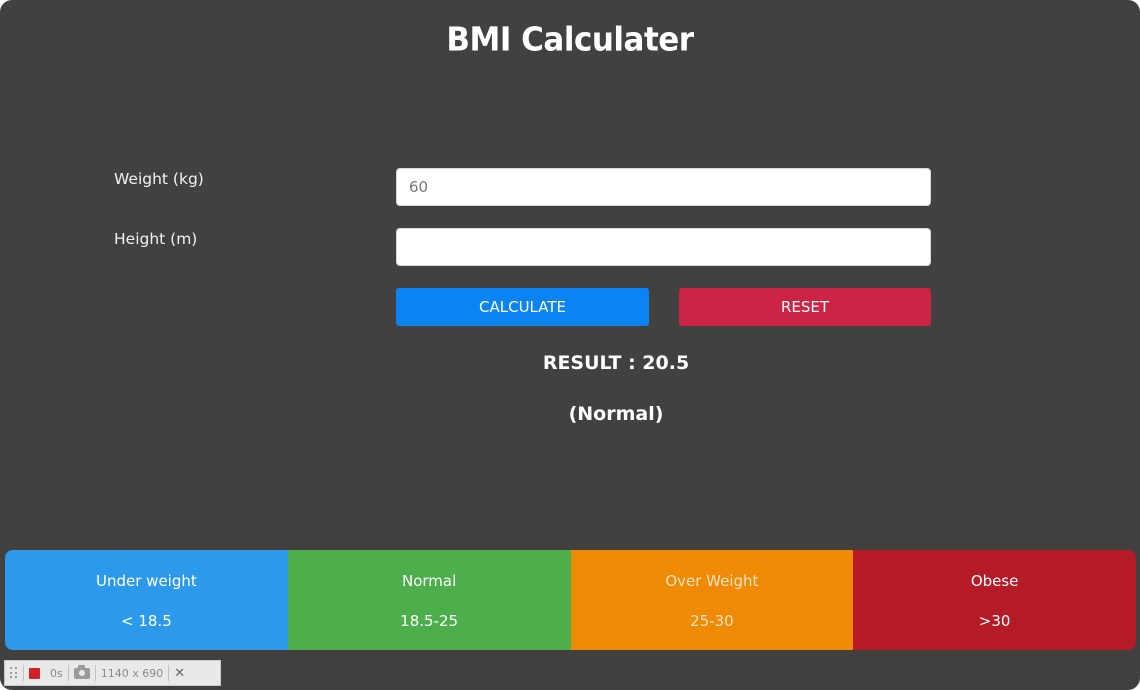 This screenshot has height=690, width=1140. I want to click on category-range: 25-30, so click(712, 621).